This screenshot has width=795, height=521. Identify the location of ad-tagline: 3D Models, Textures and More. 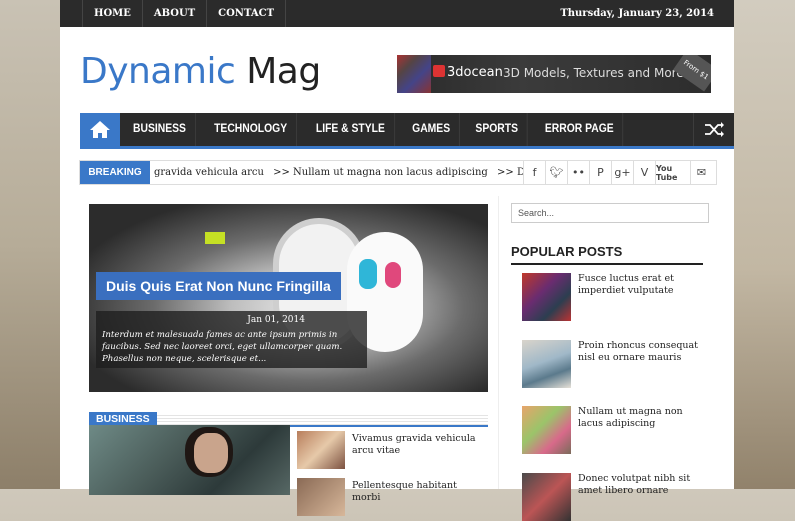
(593, 73).